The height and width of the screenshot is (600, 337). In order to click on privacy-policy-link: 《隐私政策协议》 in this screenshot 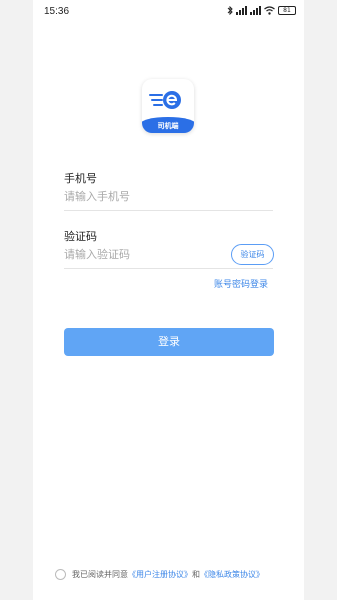, I will do `click(232, 574)`.